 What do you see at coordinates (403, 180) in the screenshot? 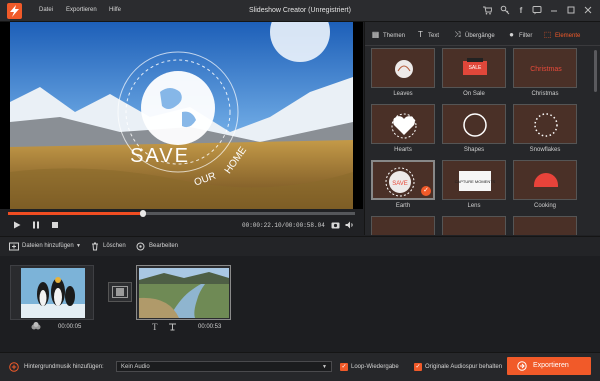
I see `element-thumbnail: SAVE ✓` at bounding box center [403, 180].